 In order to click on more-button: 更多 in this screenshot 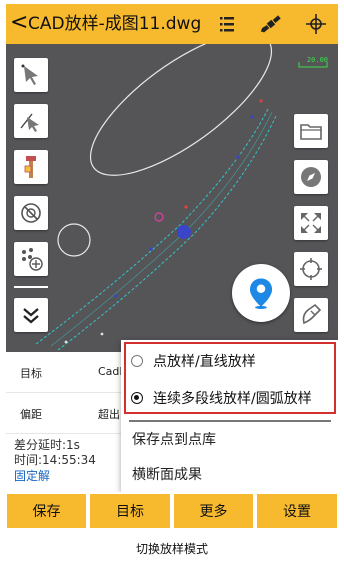, I will do `click(213, 511)`.